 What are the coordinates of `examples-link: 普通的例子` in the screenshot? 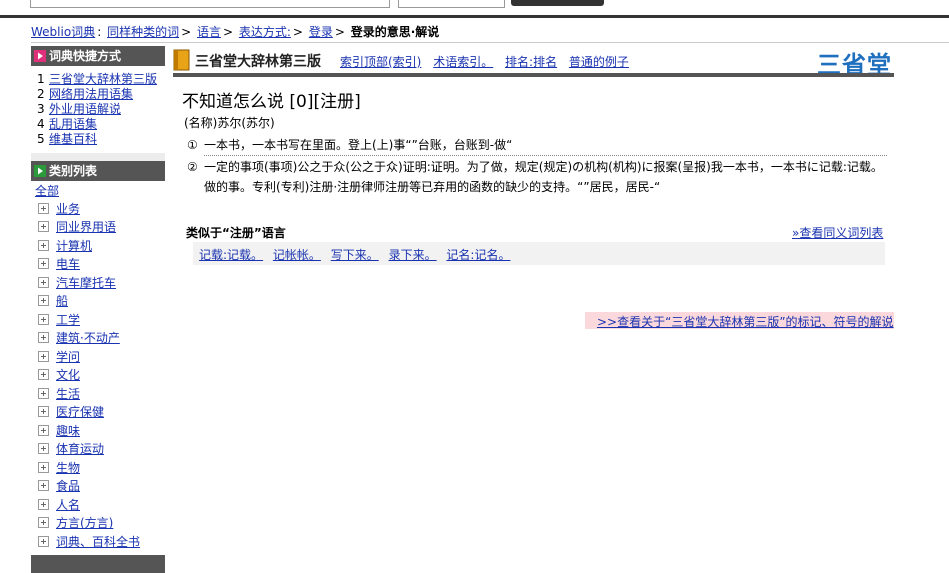 It's located at (599, 62).